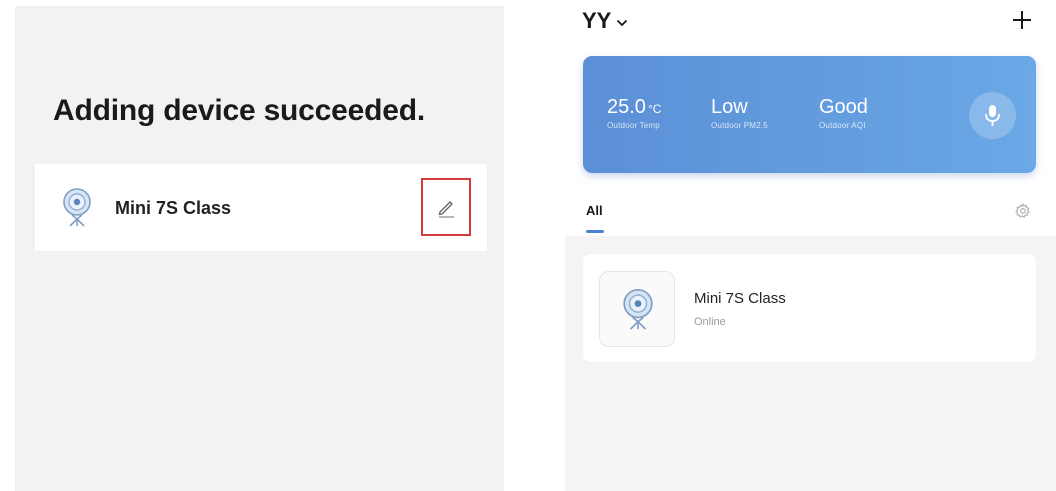 The width and height of the screenshot is (1056, 491). I want to click on device-icon-box, so click(637, 309).